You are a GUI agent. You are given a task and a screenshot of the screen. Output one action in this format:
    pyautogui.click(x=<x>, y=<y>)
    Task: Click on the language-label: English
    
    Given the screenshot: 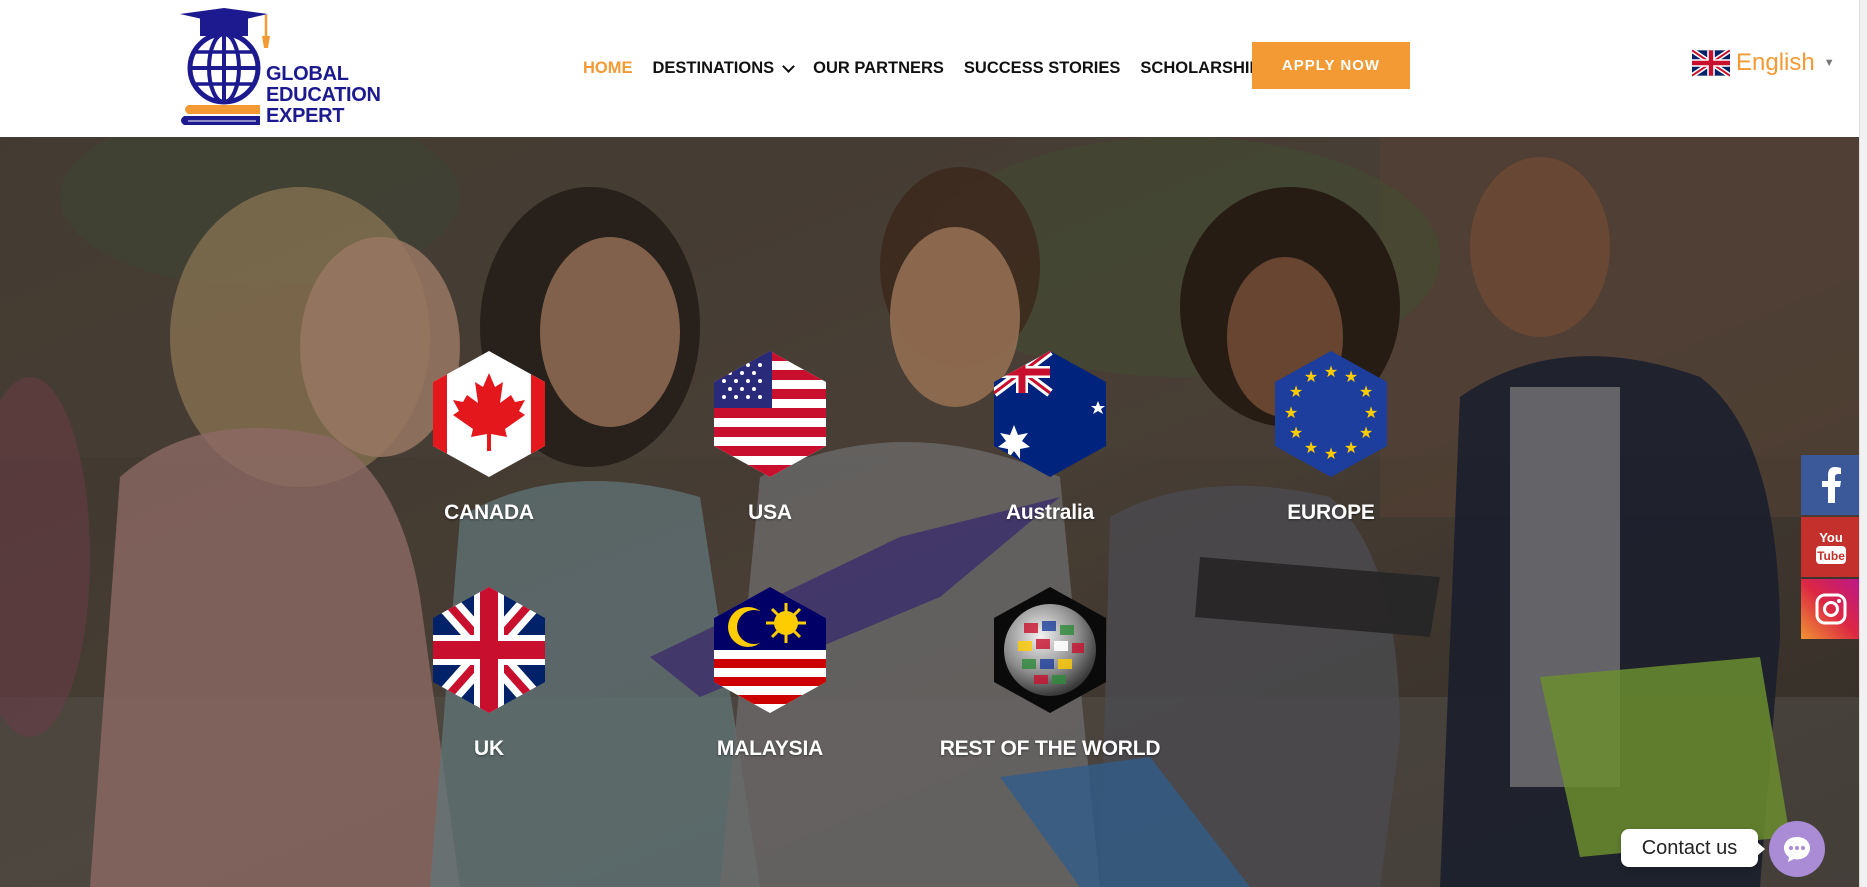 What is the action you would take?
    pyautogui.click(x=1775, y=62)
    